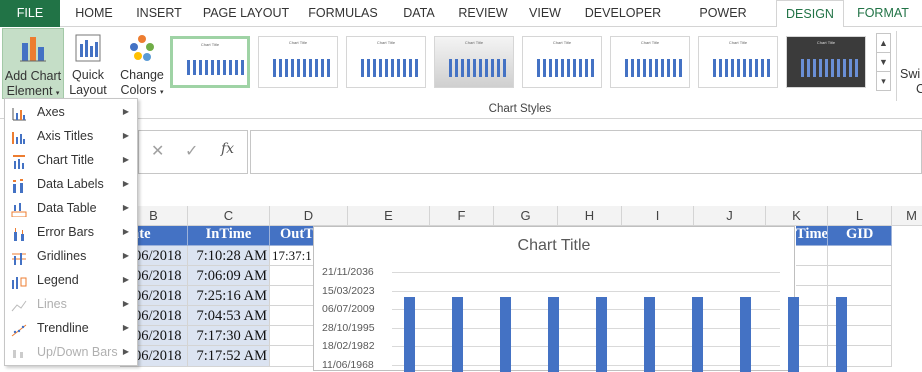 The width and height of the screenshot is (922, 372). What do you see at coordinates (88, 69) in the screenshot?
I see `quick-layout-button: Quick Layout ▾` at bounding box center [88, 69].